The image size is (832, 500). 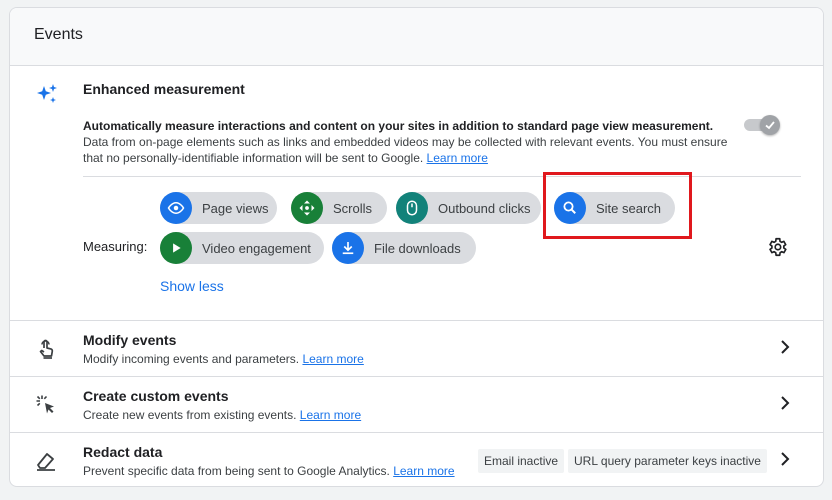 I want to click on enhanced-measurement-toggle, so click(x=763, y=125).